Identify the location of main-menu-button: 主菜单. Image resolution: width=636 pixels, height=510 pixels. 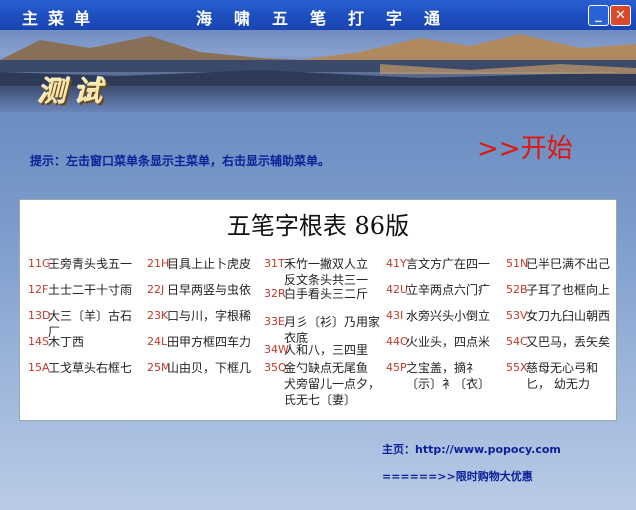
(61, 17).